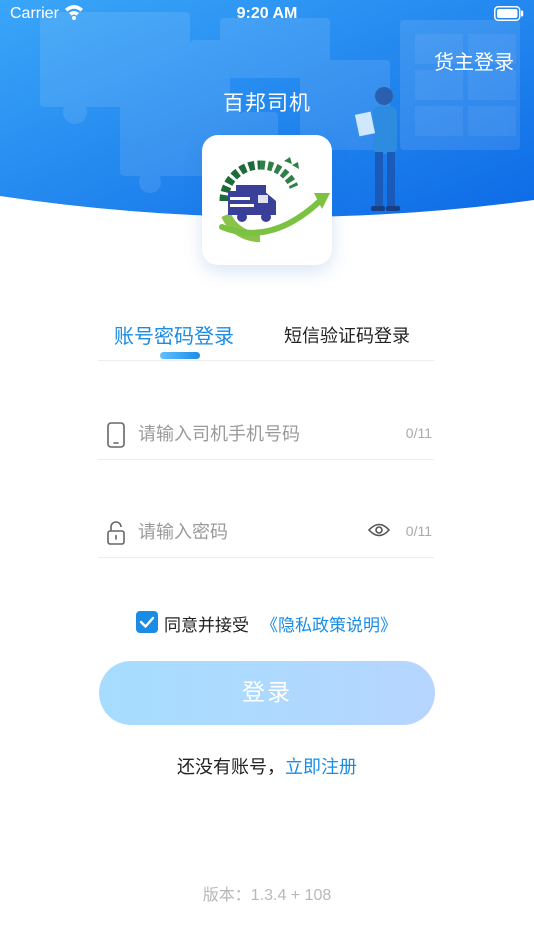 This screenshot has width=534, height=950. What do you see at coordinates (418, 433) in the screenshot?
I see `phone-char-counter: 0/11` at bounding box center [418, 433].